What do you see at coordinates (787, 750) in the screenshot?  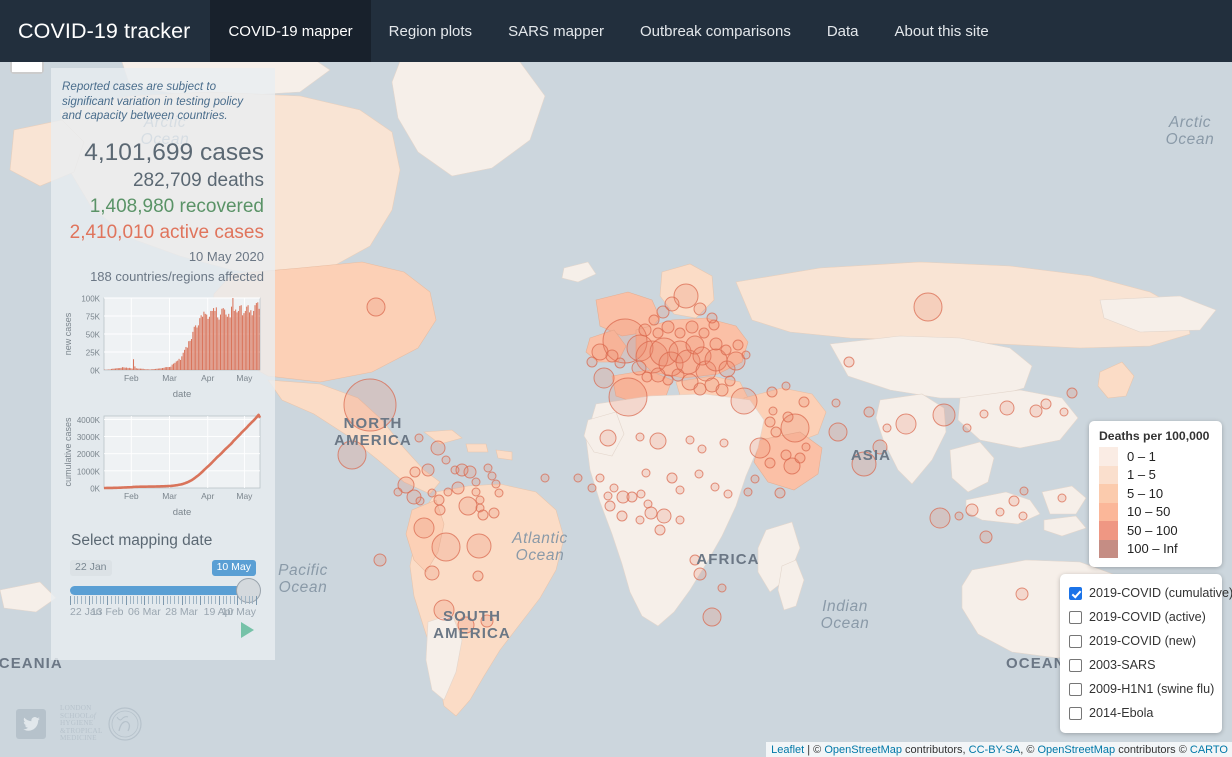 I see `leaflet-link: Leaflet` at bounding box center [787, 750].